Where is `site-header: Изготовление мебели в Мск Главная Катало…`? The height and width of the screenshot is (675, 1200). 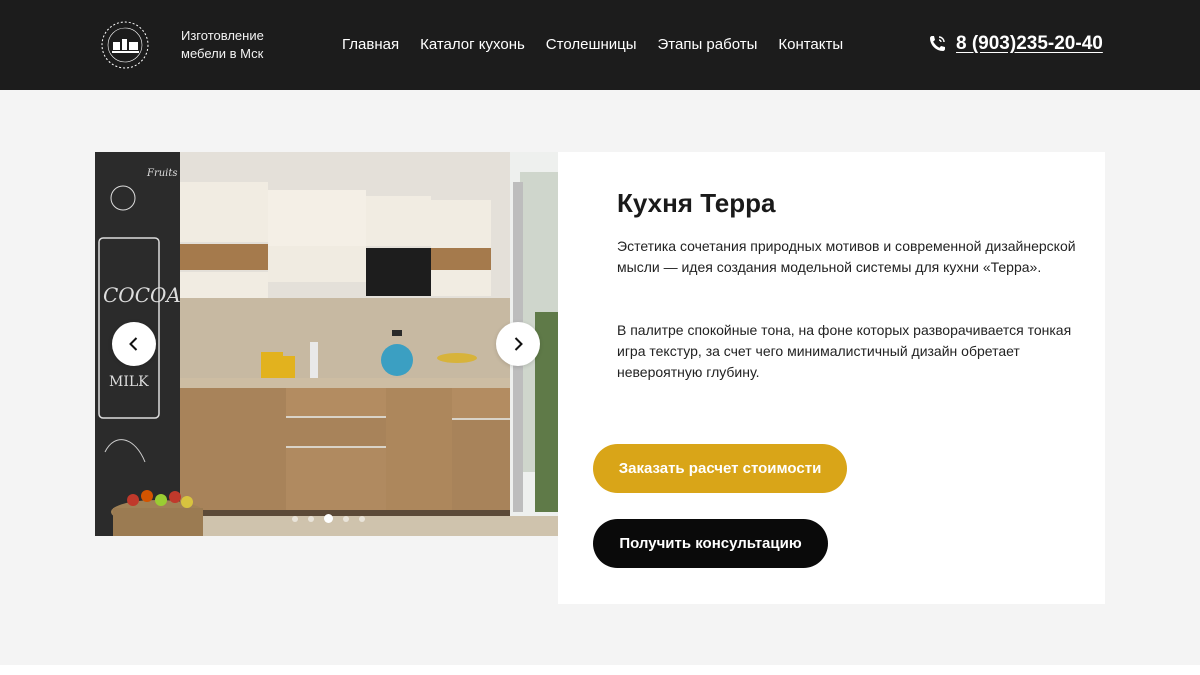 site-header: Изготовление мебели в Мск Главная Катало… is located at coordinates (600, 45).